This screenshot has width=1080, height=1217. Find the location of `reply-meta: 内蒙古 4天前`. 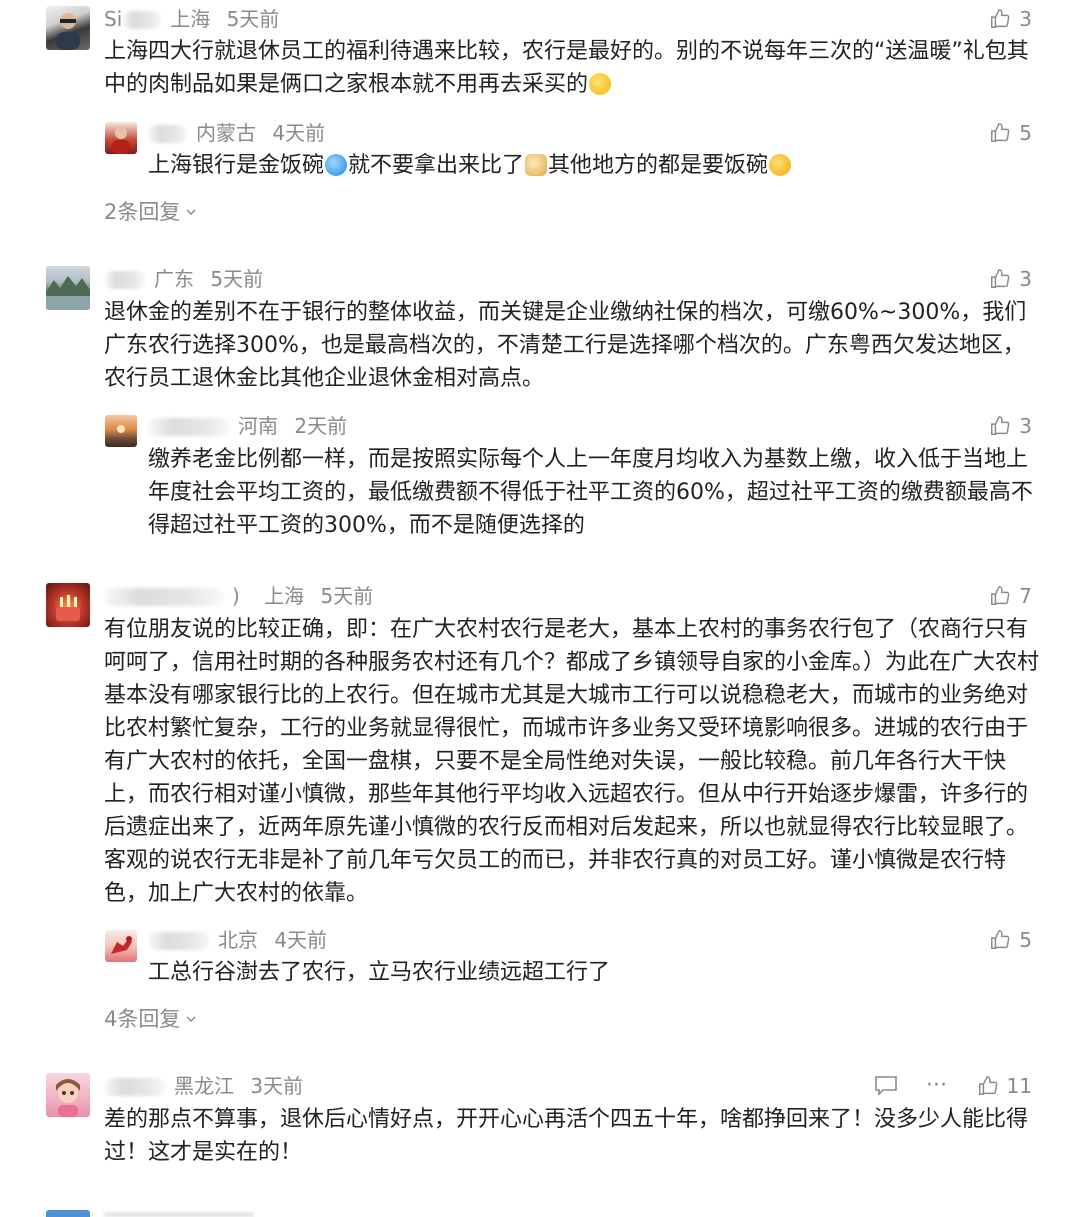

reply-meta: 内蒙古 4天前 is located at coordinates (236, 133).